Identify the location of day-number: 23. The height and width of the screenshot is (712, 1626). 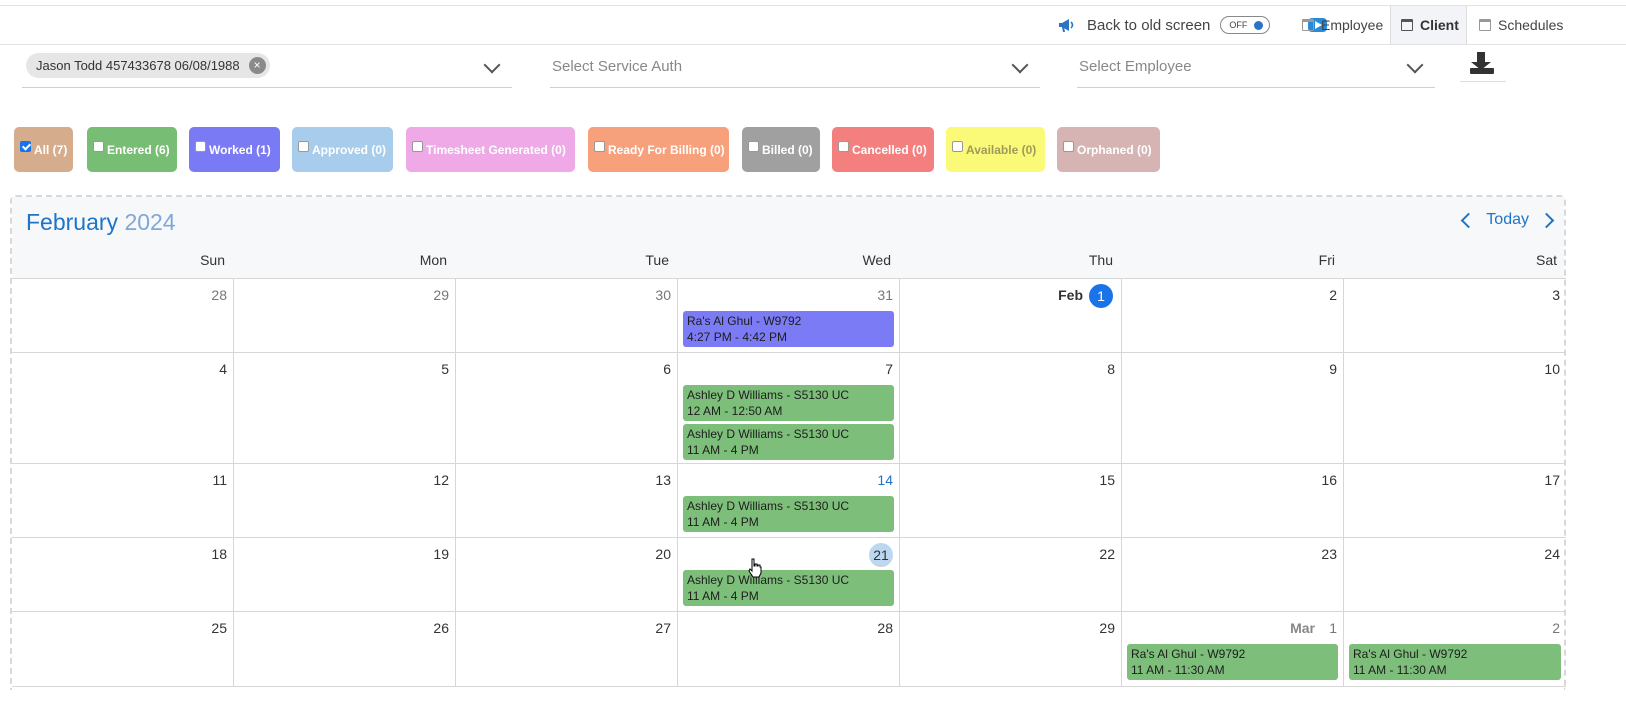
(1329, 554).